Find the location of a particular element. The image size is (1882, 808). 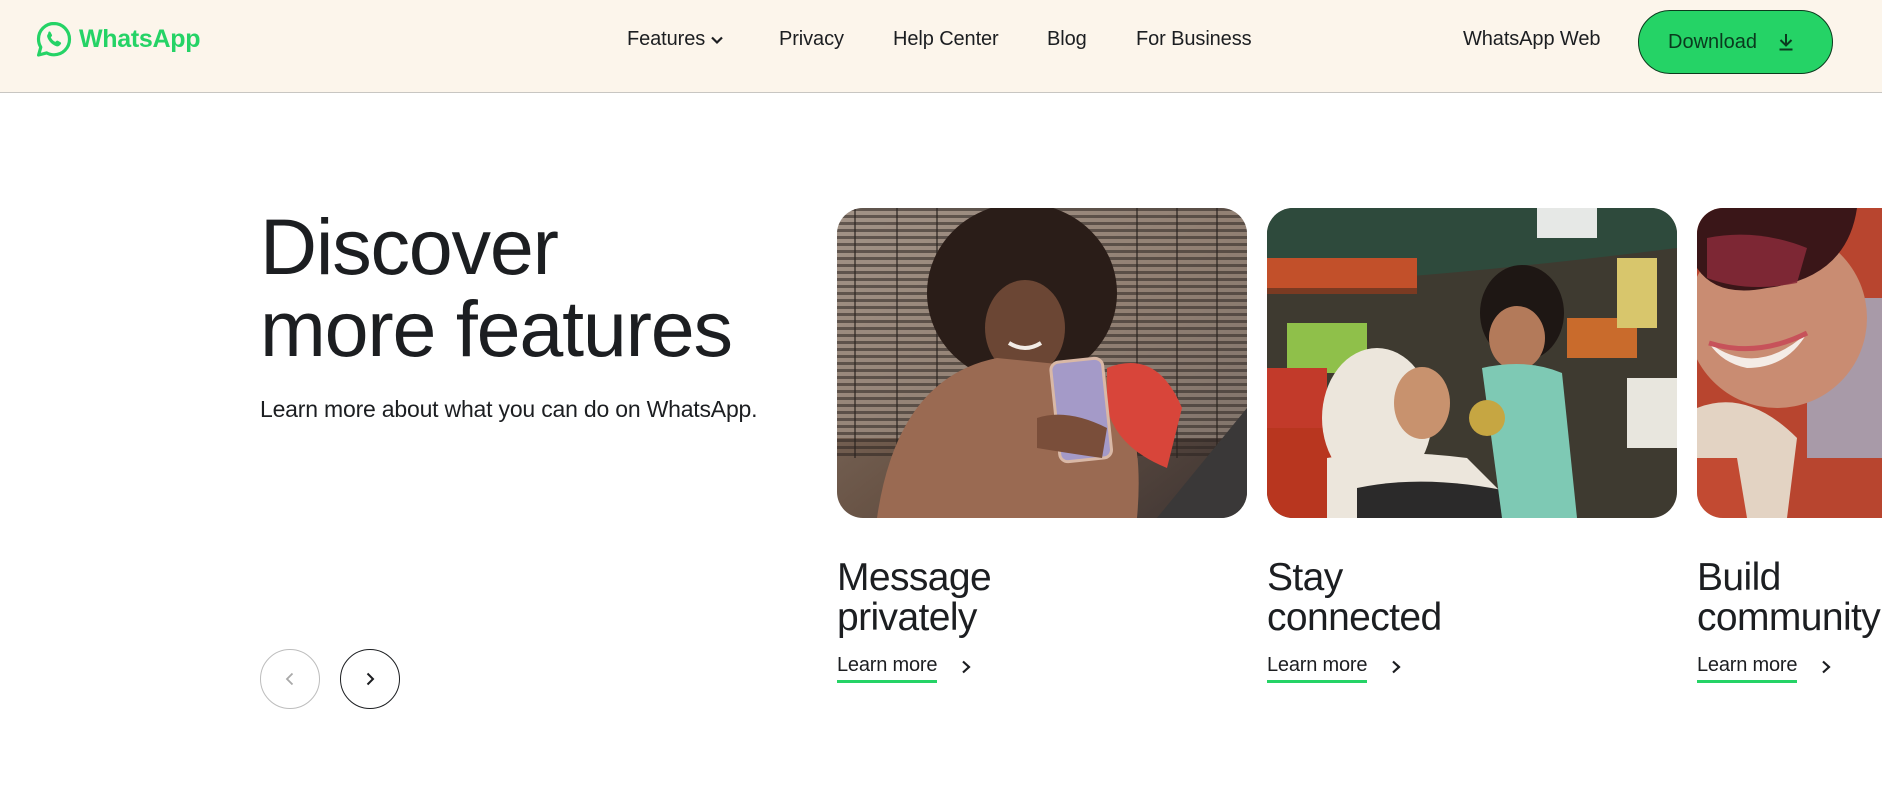

chevron-left-icon is located at coordinates (289, 679).